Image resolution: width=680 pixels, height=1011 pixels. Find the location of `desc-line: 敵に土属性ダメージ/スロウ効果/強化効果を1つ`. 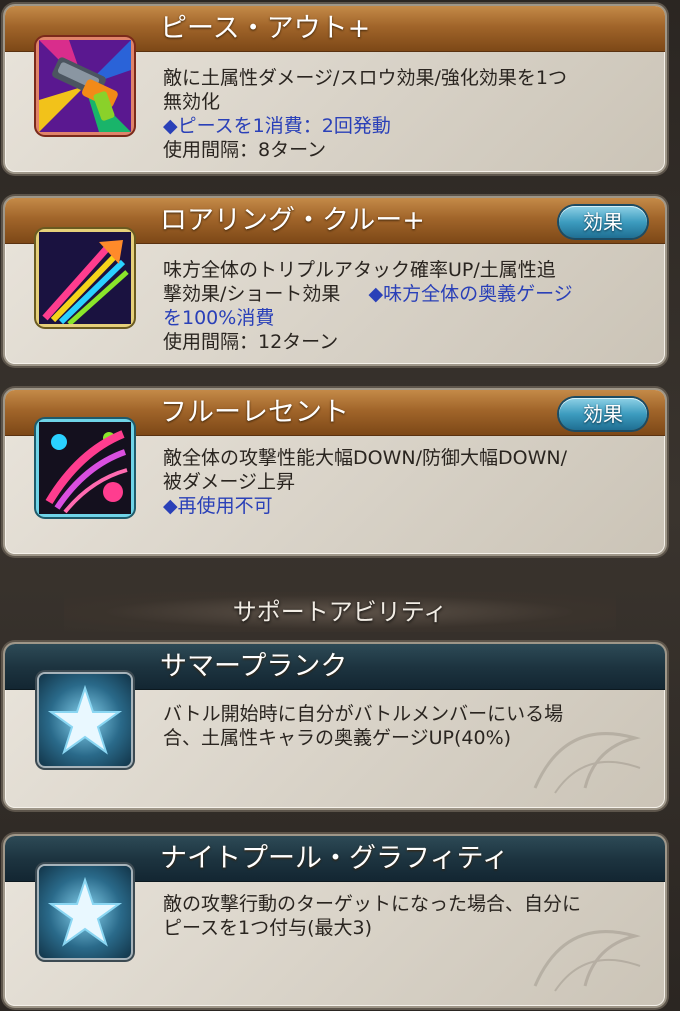

desc-line: 敵に土属性ダメージ/スロウ効果/強化効果を1つ is located at coordinates (365, 78).